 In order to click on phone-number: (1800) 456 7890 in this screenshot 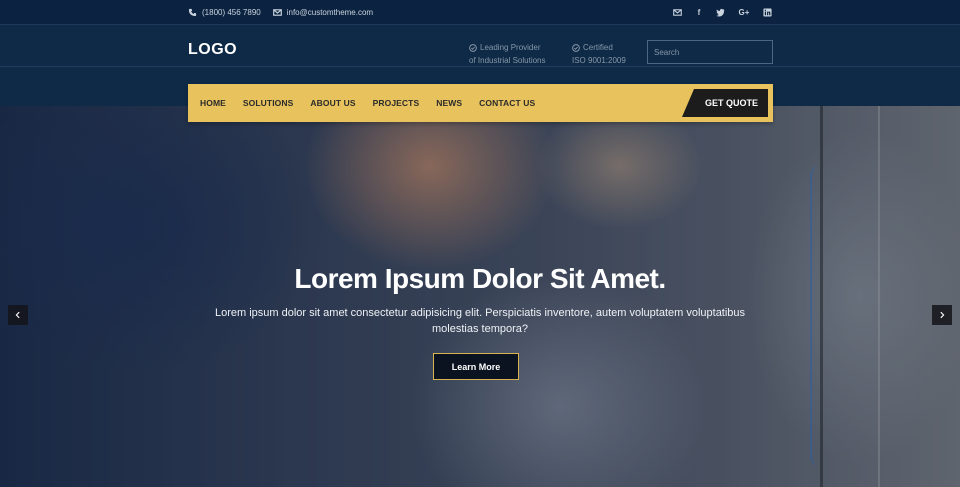, I will do `click(231, 12)`.